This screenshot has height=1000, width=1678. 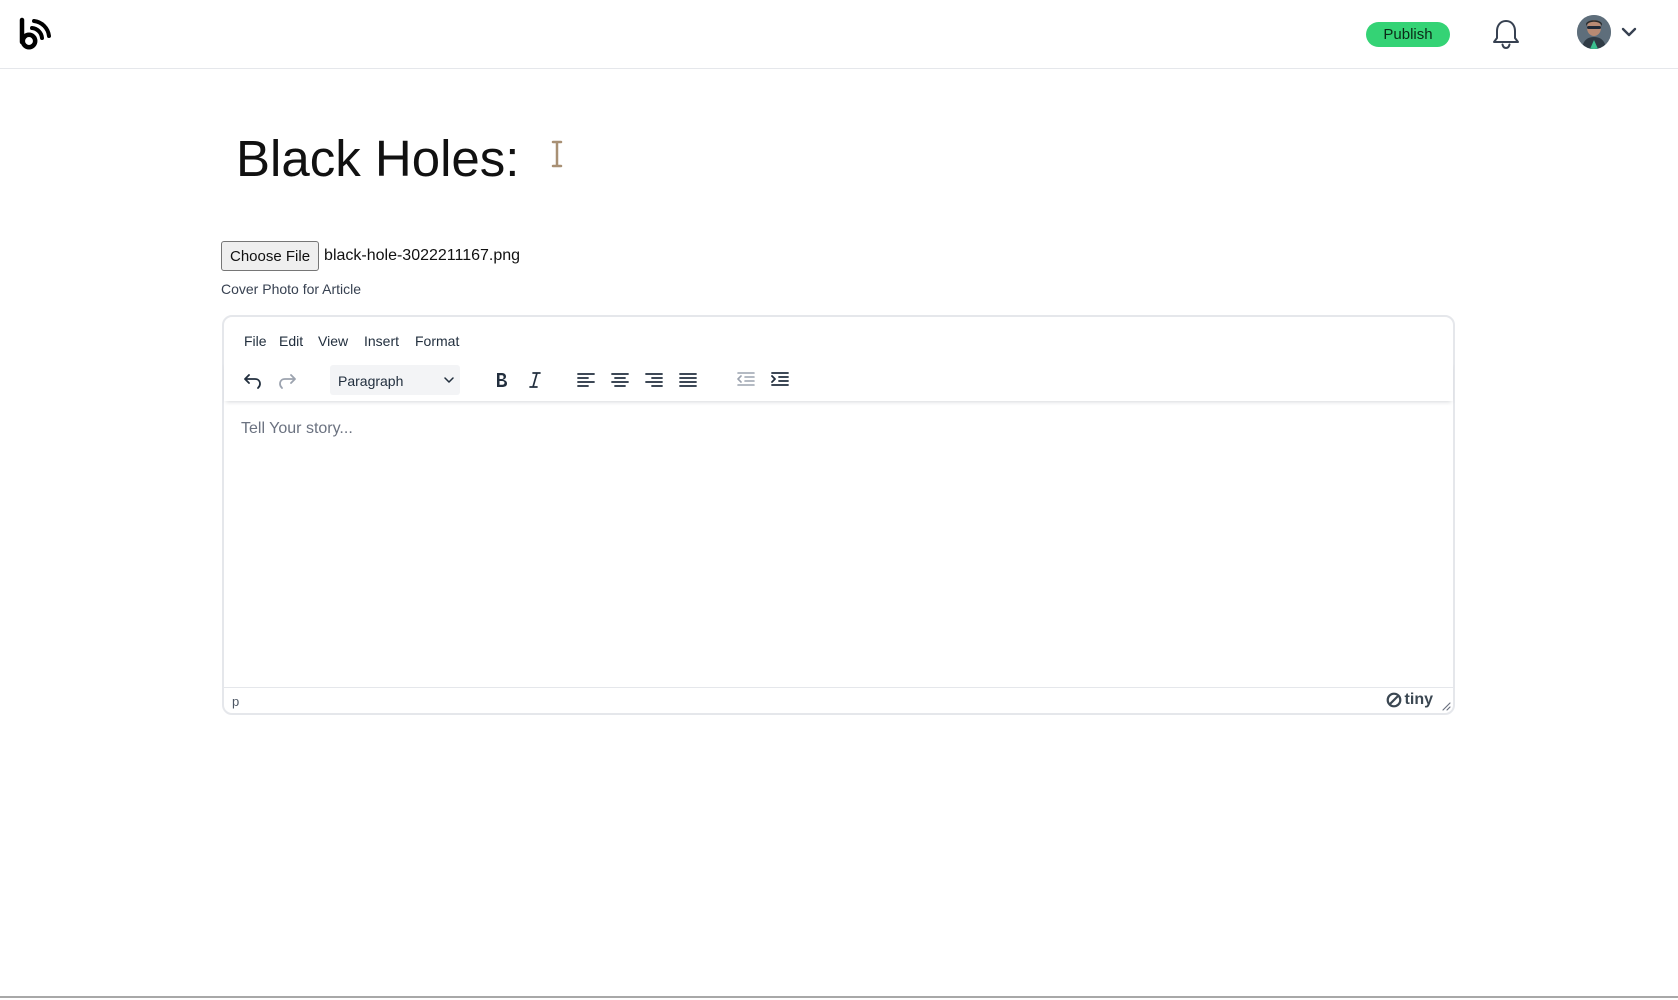 What do you see at coordinates (1418, 699) in the screenshot?
I see `tiny-branding-label: tiny` at bounding box center [1418, 699].